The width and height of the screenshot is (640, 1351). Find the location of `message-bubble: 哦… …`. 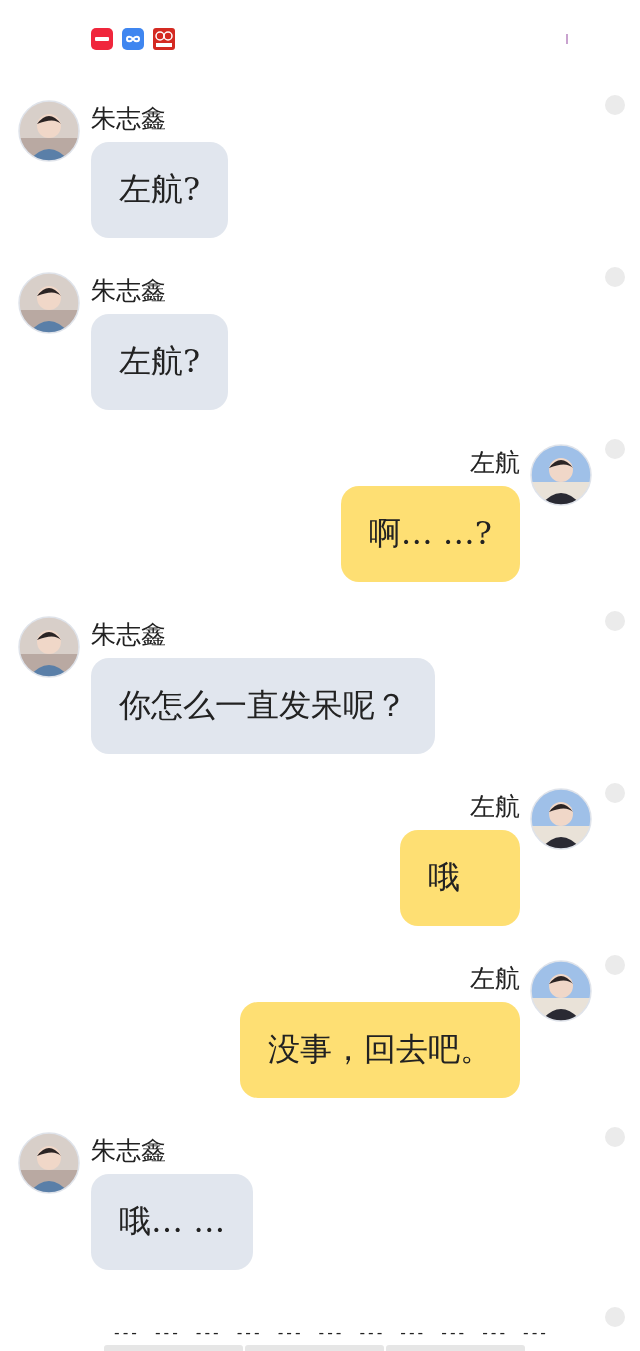

message-bubble: 哦… … is located at coordinates (172, 1222).